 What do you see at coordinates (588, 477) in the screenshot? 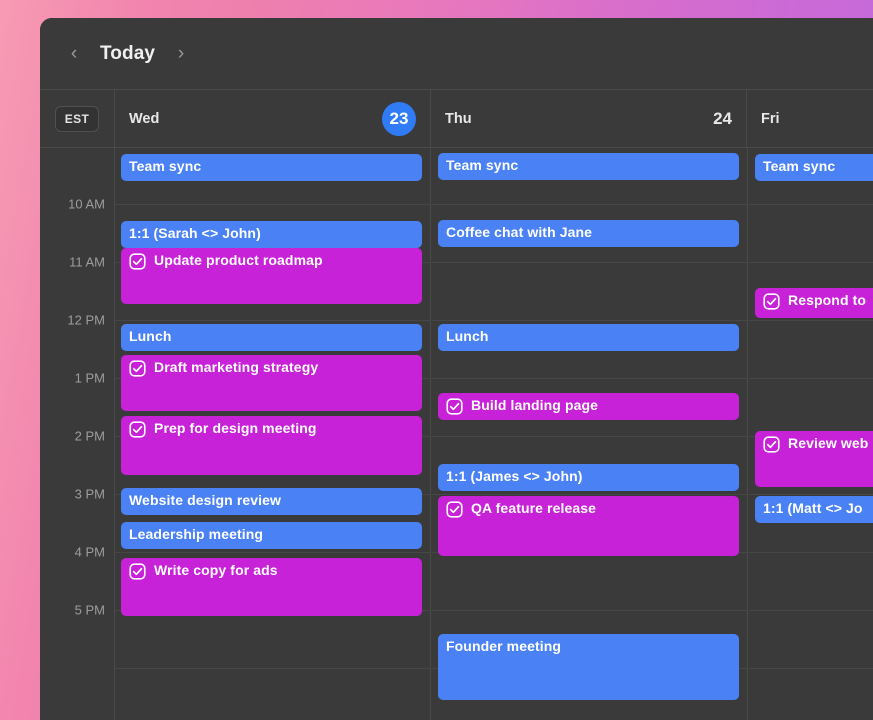
I see `calendar-event: 1:1 (James <> John)` at bounding box center [588, 477].